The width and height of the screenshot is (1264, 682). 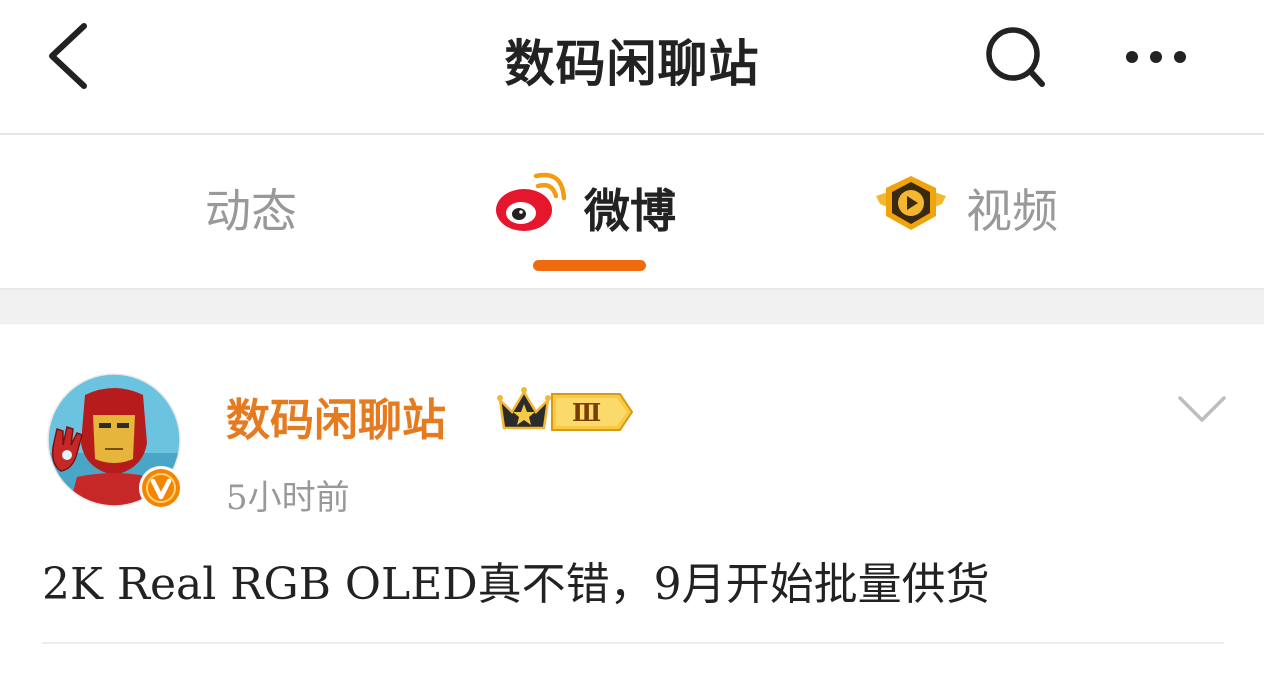 I want to click on vip-level-label: Ⅲ, so click(x=587, y=412).